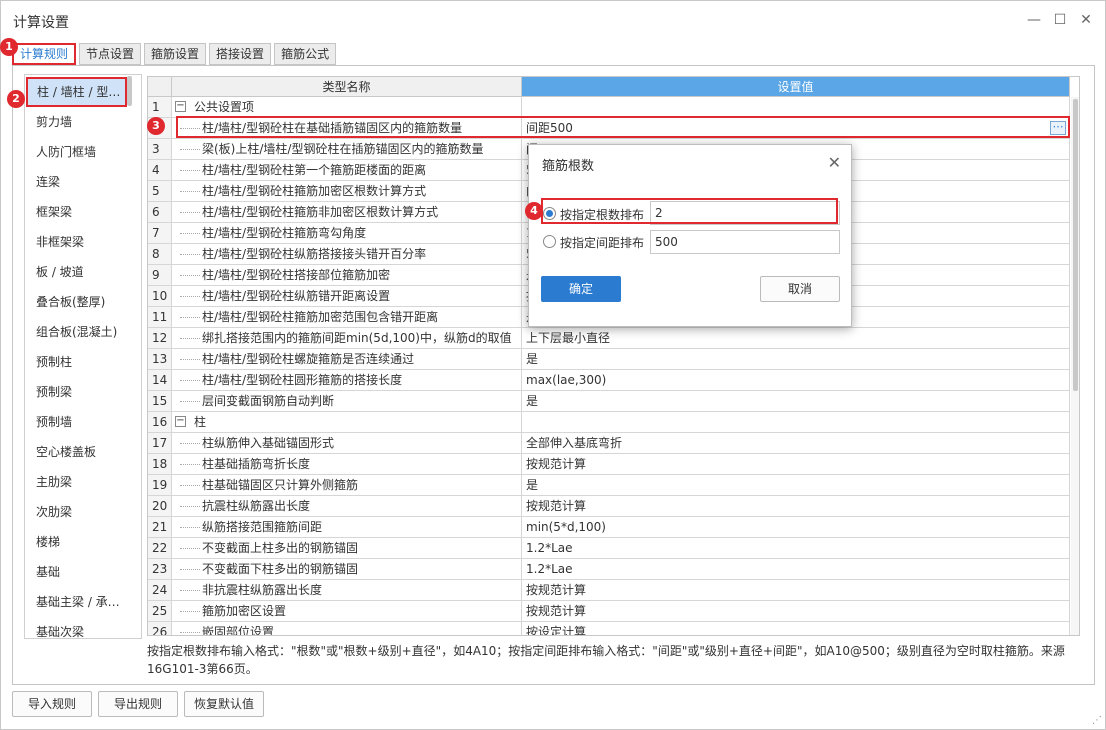 The height and width of the screenshot is (730, 1106). I want to click on table-row: 20 抗震柱纵筋露出长度 按规范计算, so click(609, 506).